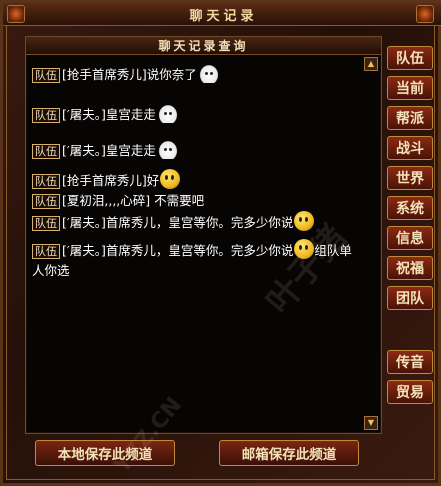 Image resolution: width=441 pixels, height=486 pixels. I want to click on panel-title: 聊天记录查询, so click(203, 46).